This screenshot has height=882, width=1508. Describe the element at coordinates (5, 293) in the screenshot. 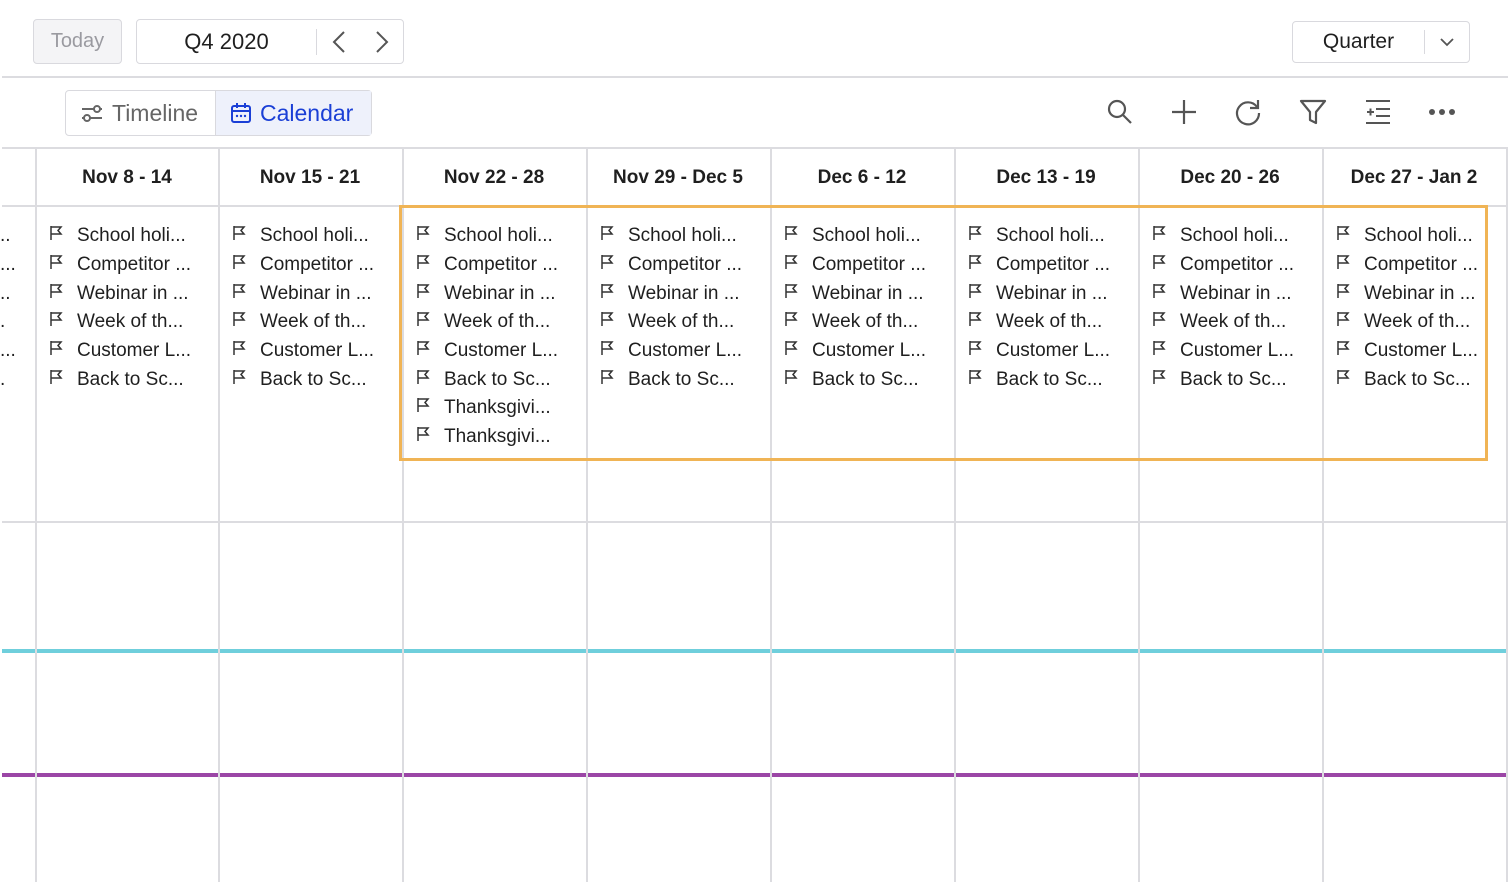

I see `event-title: ..` at that location.